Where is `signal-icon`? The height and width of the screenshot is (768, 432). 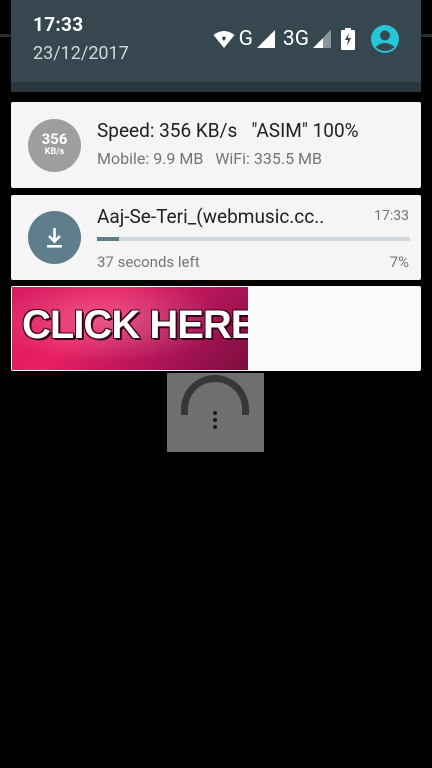
signal-icon is located at coordinates (265, 39).